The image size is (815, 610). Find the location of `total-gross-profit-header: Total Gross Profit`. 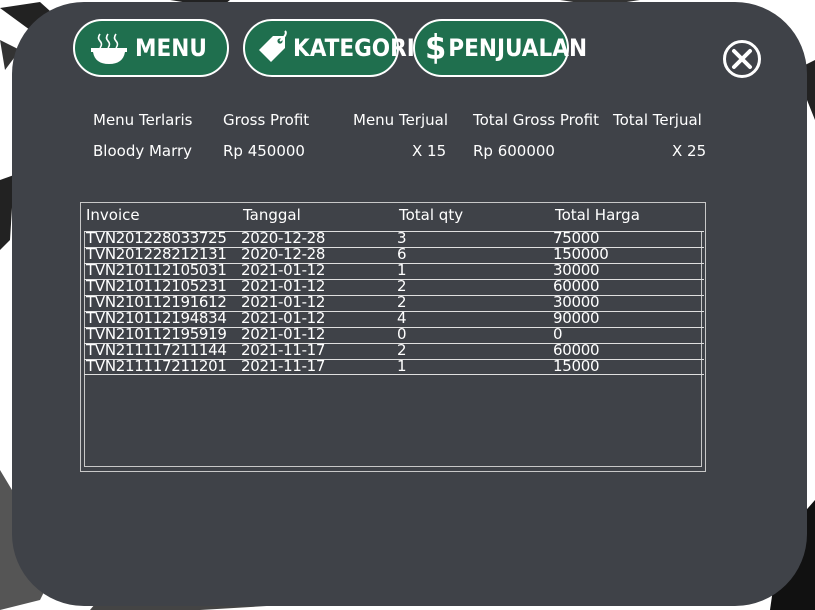

total-gross-profit-header: Total Gross Profit is located at coordinates (536, 120).